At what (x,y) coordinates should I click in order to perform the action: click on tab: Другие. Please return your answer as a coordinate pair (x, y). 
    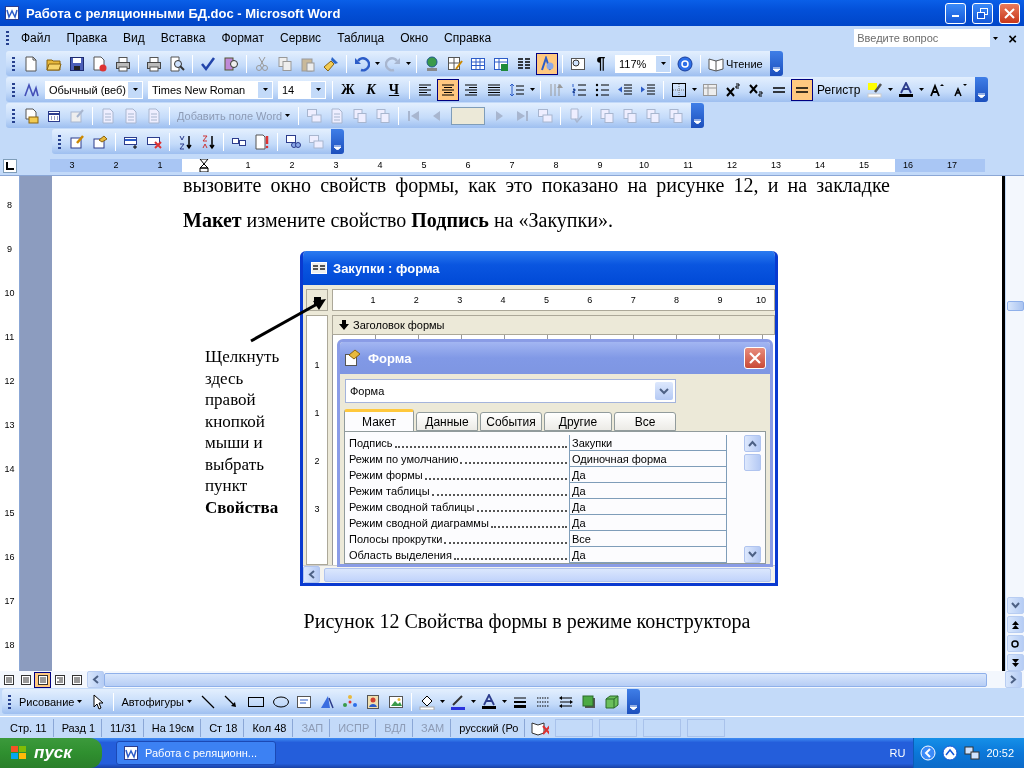
    Looking at the image, I should click on (578, 421).